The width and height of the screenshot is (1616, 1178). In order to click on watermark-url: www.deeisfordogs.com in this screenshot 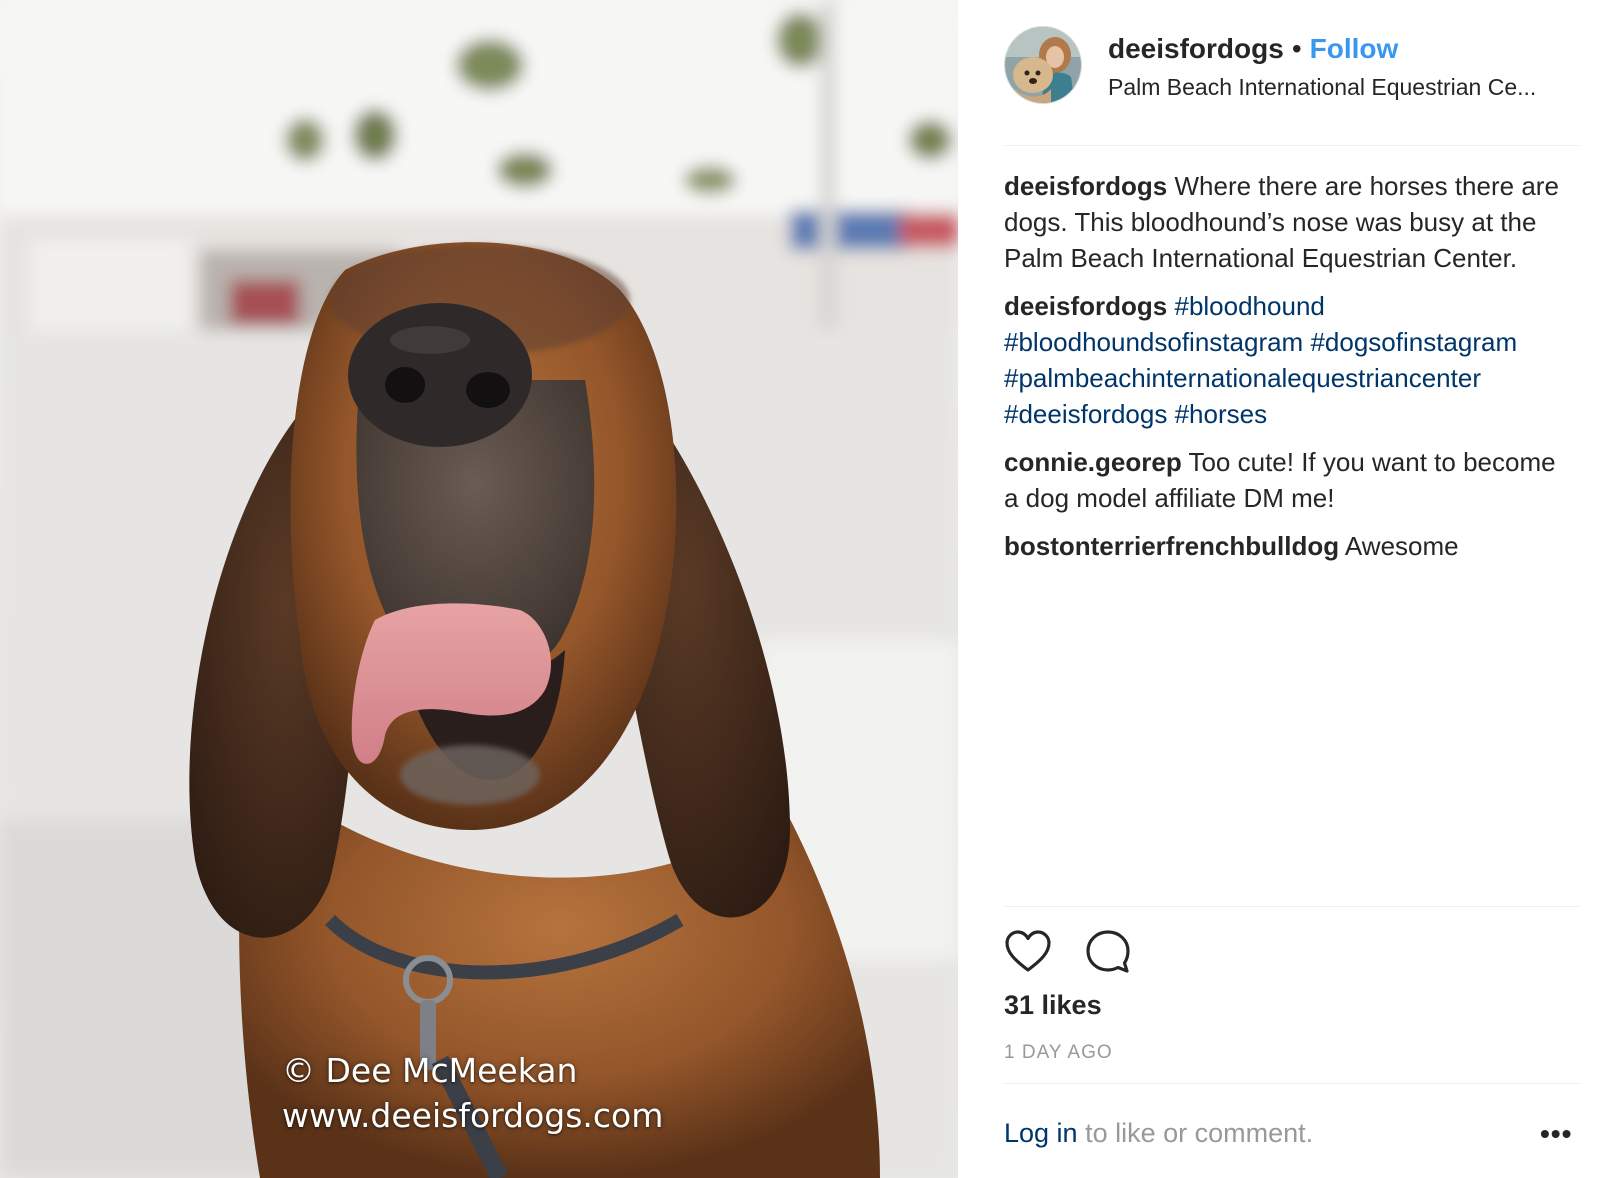, I will do `click(473, 1115)`.